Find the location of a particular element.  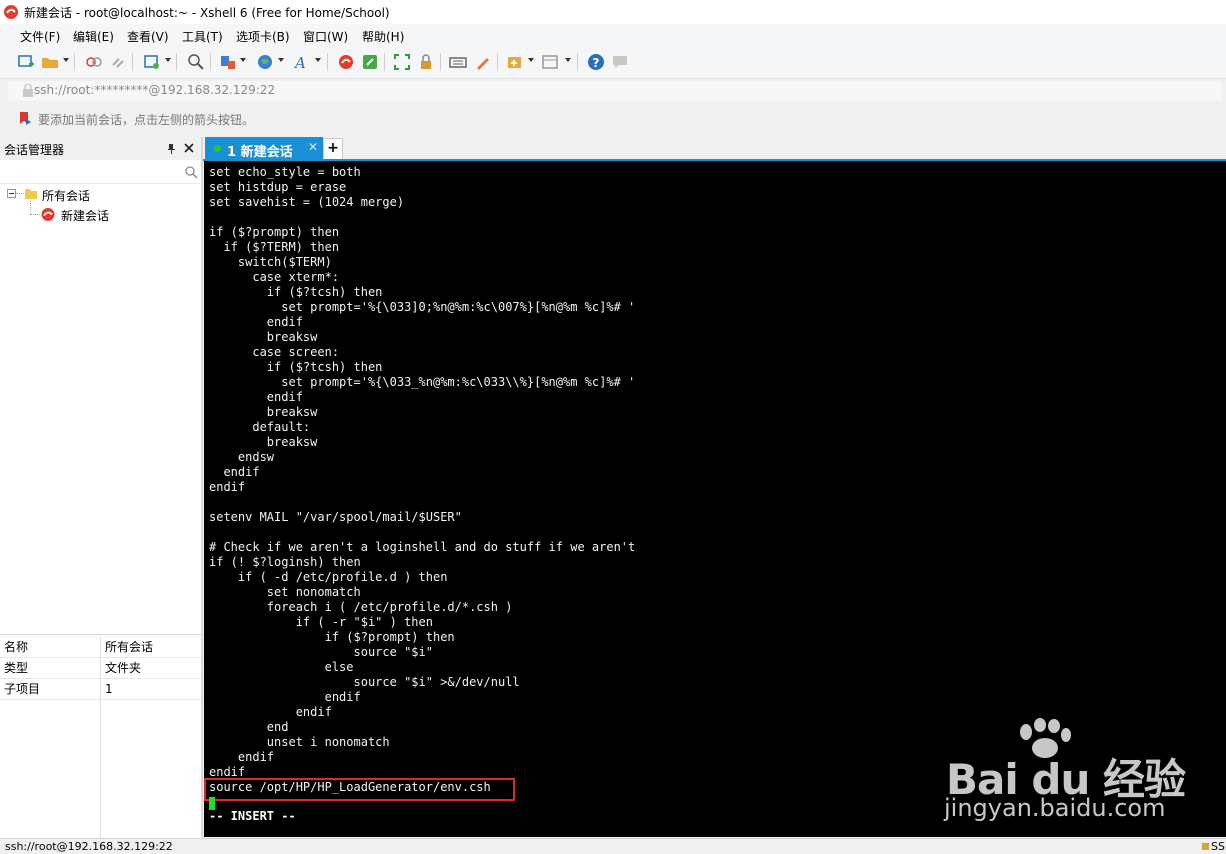

xshell-logo-icon is located at coordinates (11, 12).